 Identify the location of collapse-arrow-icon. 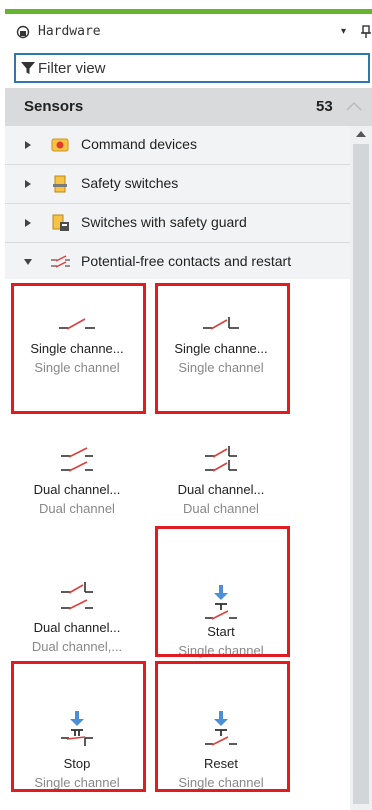
(28, 262).